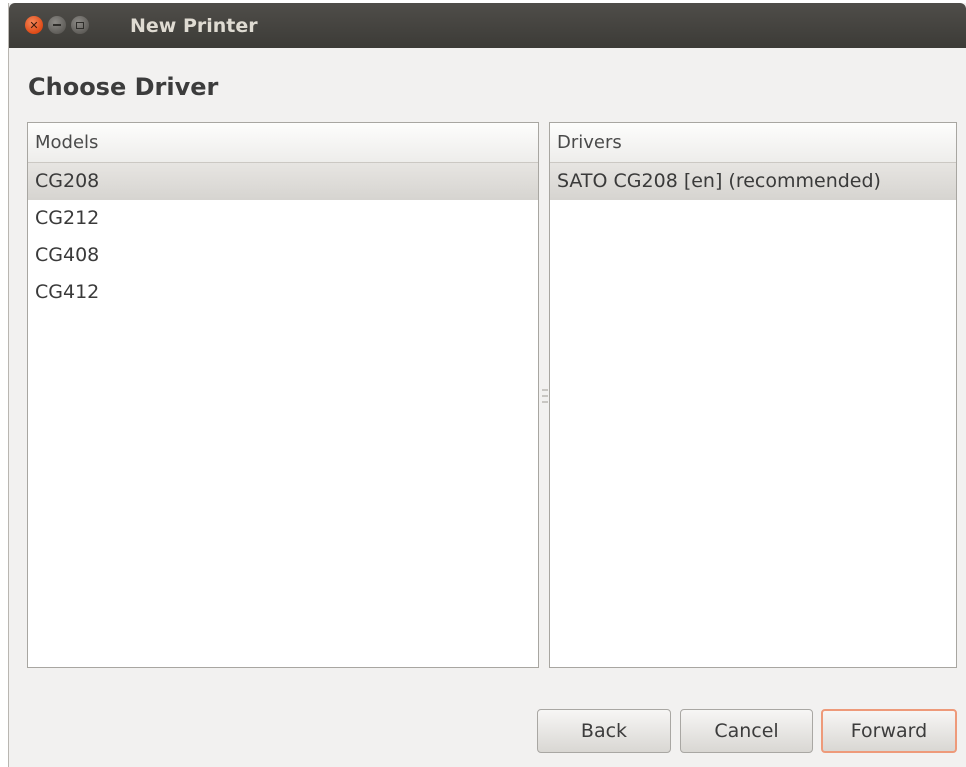 The image size is (966, 767). What do you see at coordinates (194, 26) in the screenshot?
I see `window-title: New Printer` at bounding box center [194, 26].